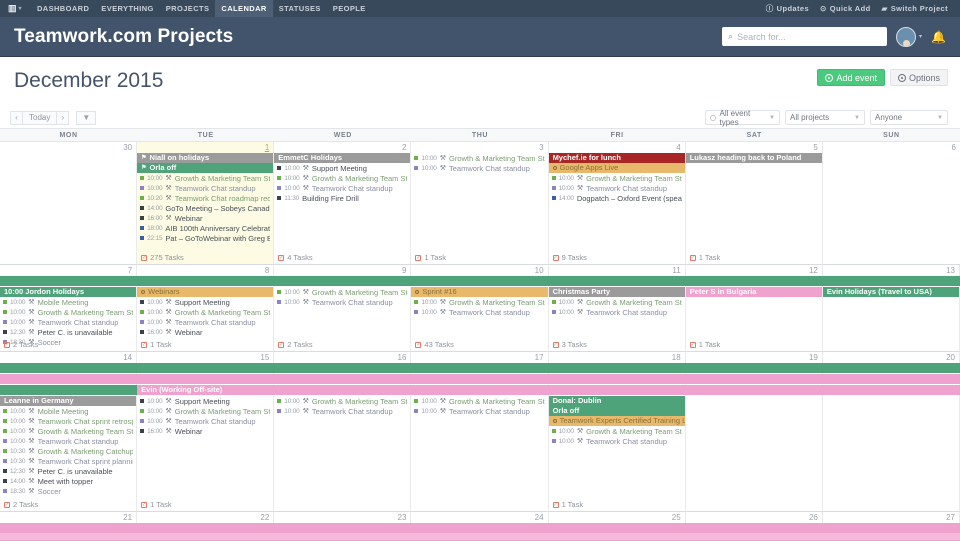  I want to click on search-input, so click(809, 36).